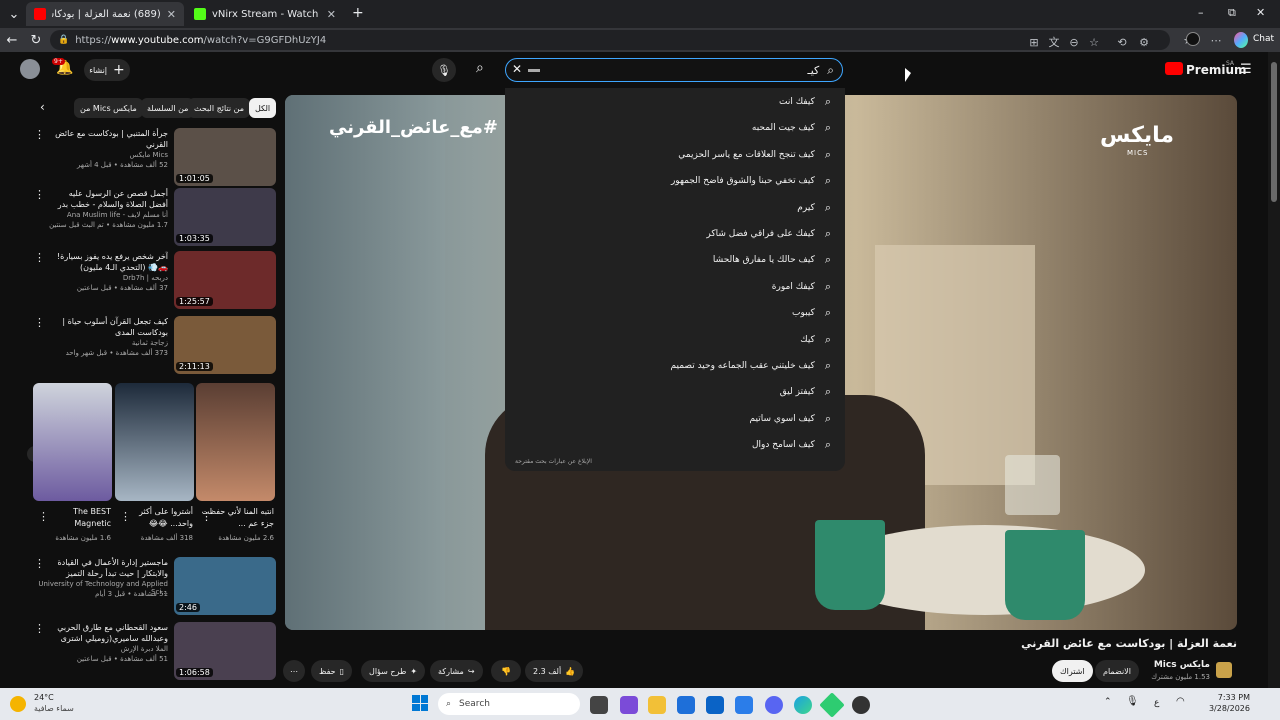 Image resolution: width=1280 pixels, height=720 pixels. What do you see at coordinates (629, 705) in the screenshot?
I see `store-app-icon` at bounding box center [629, 705].